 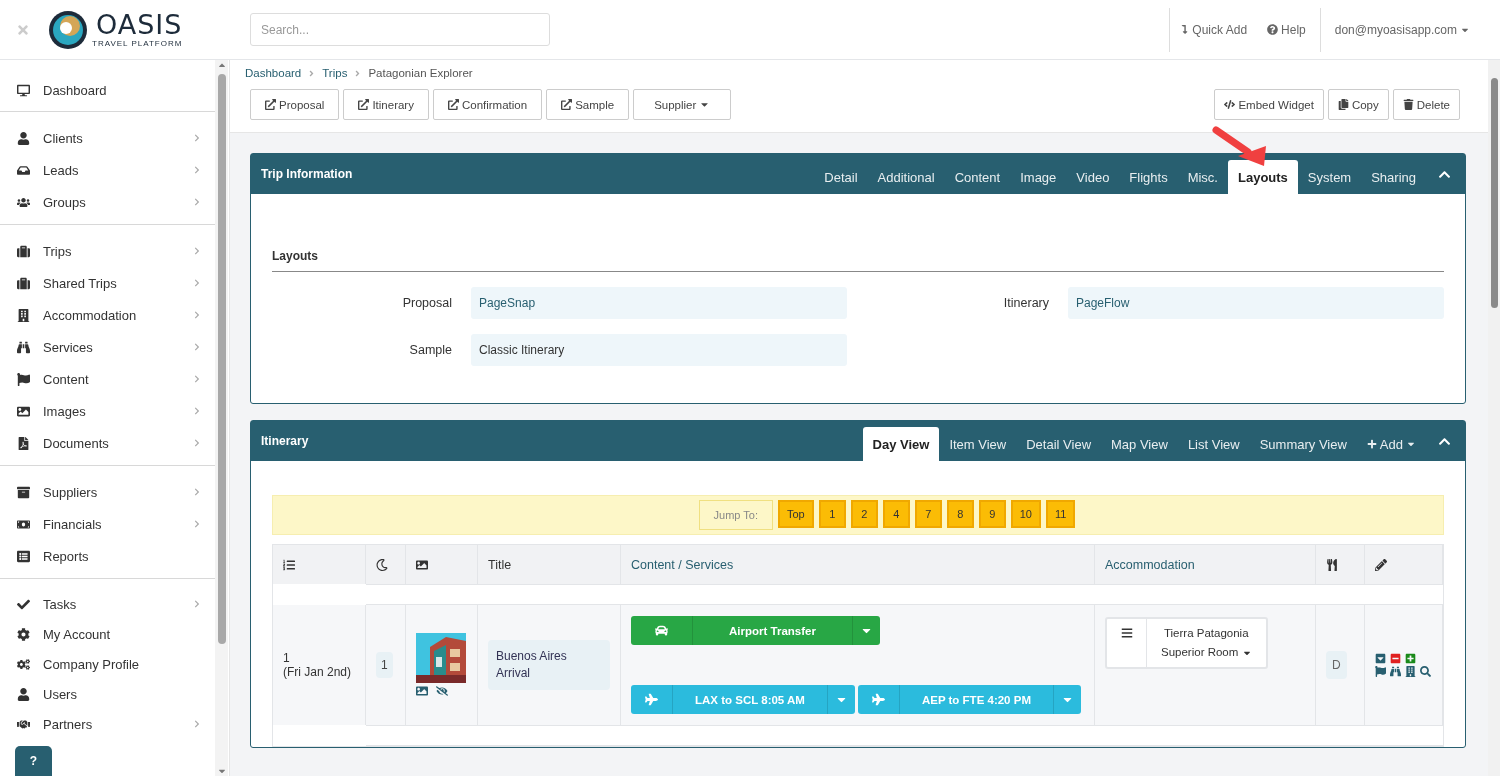 What do you see at coordinates (1286, 29) in the screenshot?
I see `help-link: Help` at bounding box center [1286, 29].